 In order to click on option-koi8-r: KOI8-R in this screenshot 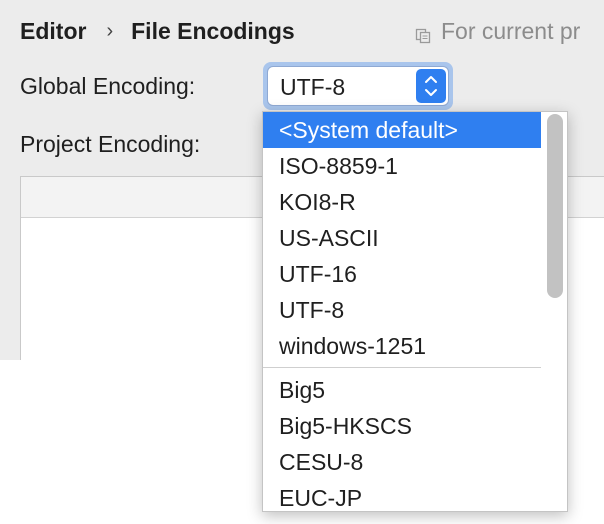, I will do `click(402, 202)`.